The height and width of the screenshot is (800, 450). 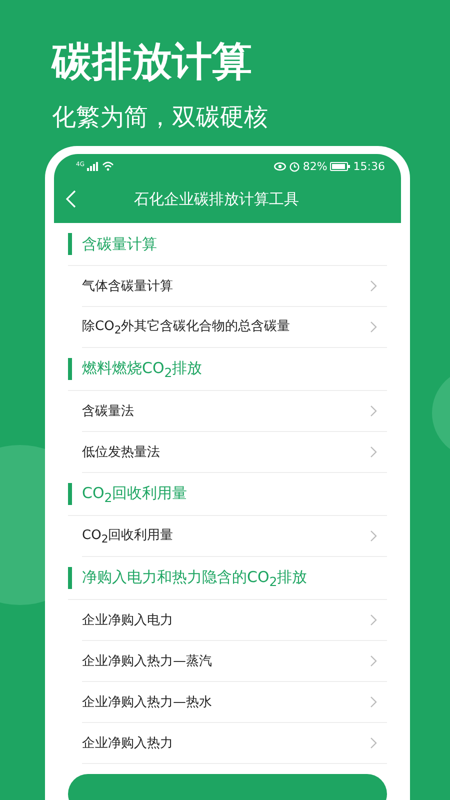 I want to click on section-title: 含碳量计算, so click(x=119, y=244).